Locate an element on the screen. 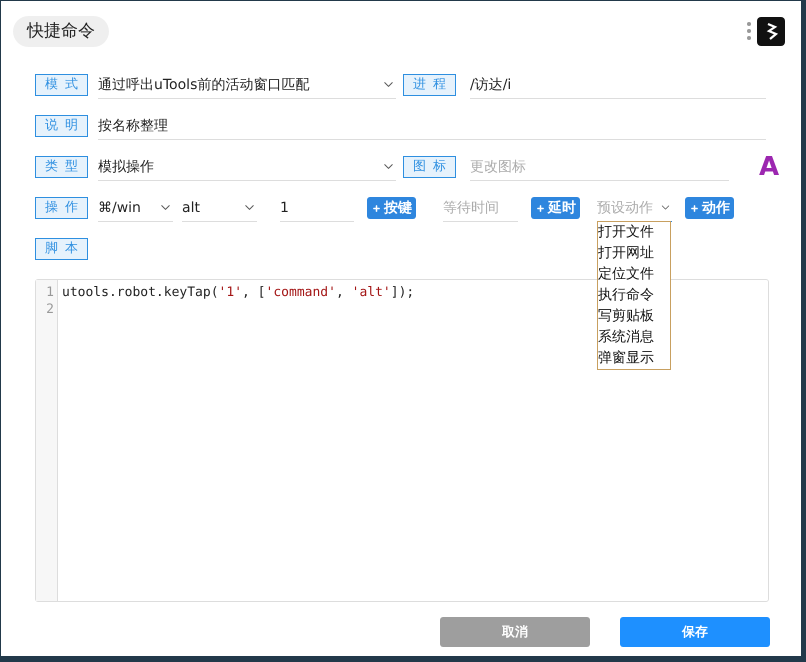 This screenshot has height=662, width=806. icon-preview: A is located at coordinates (769, 167).